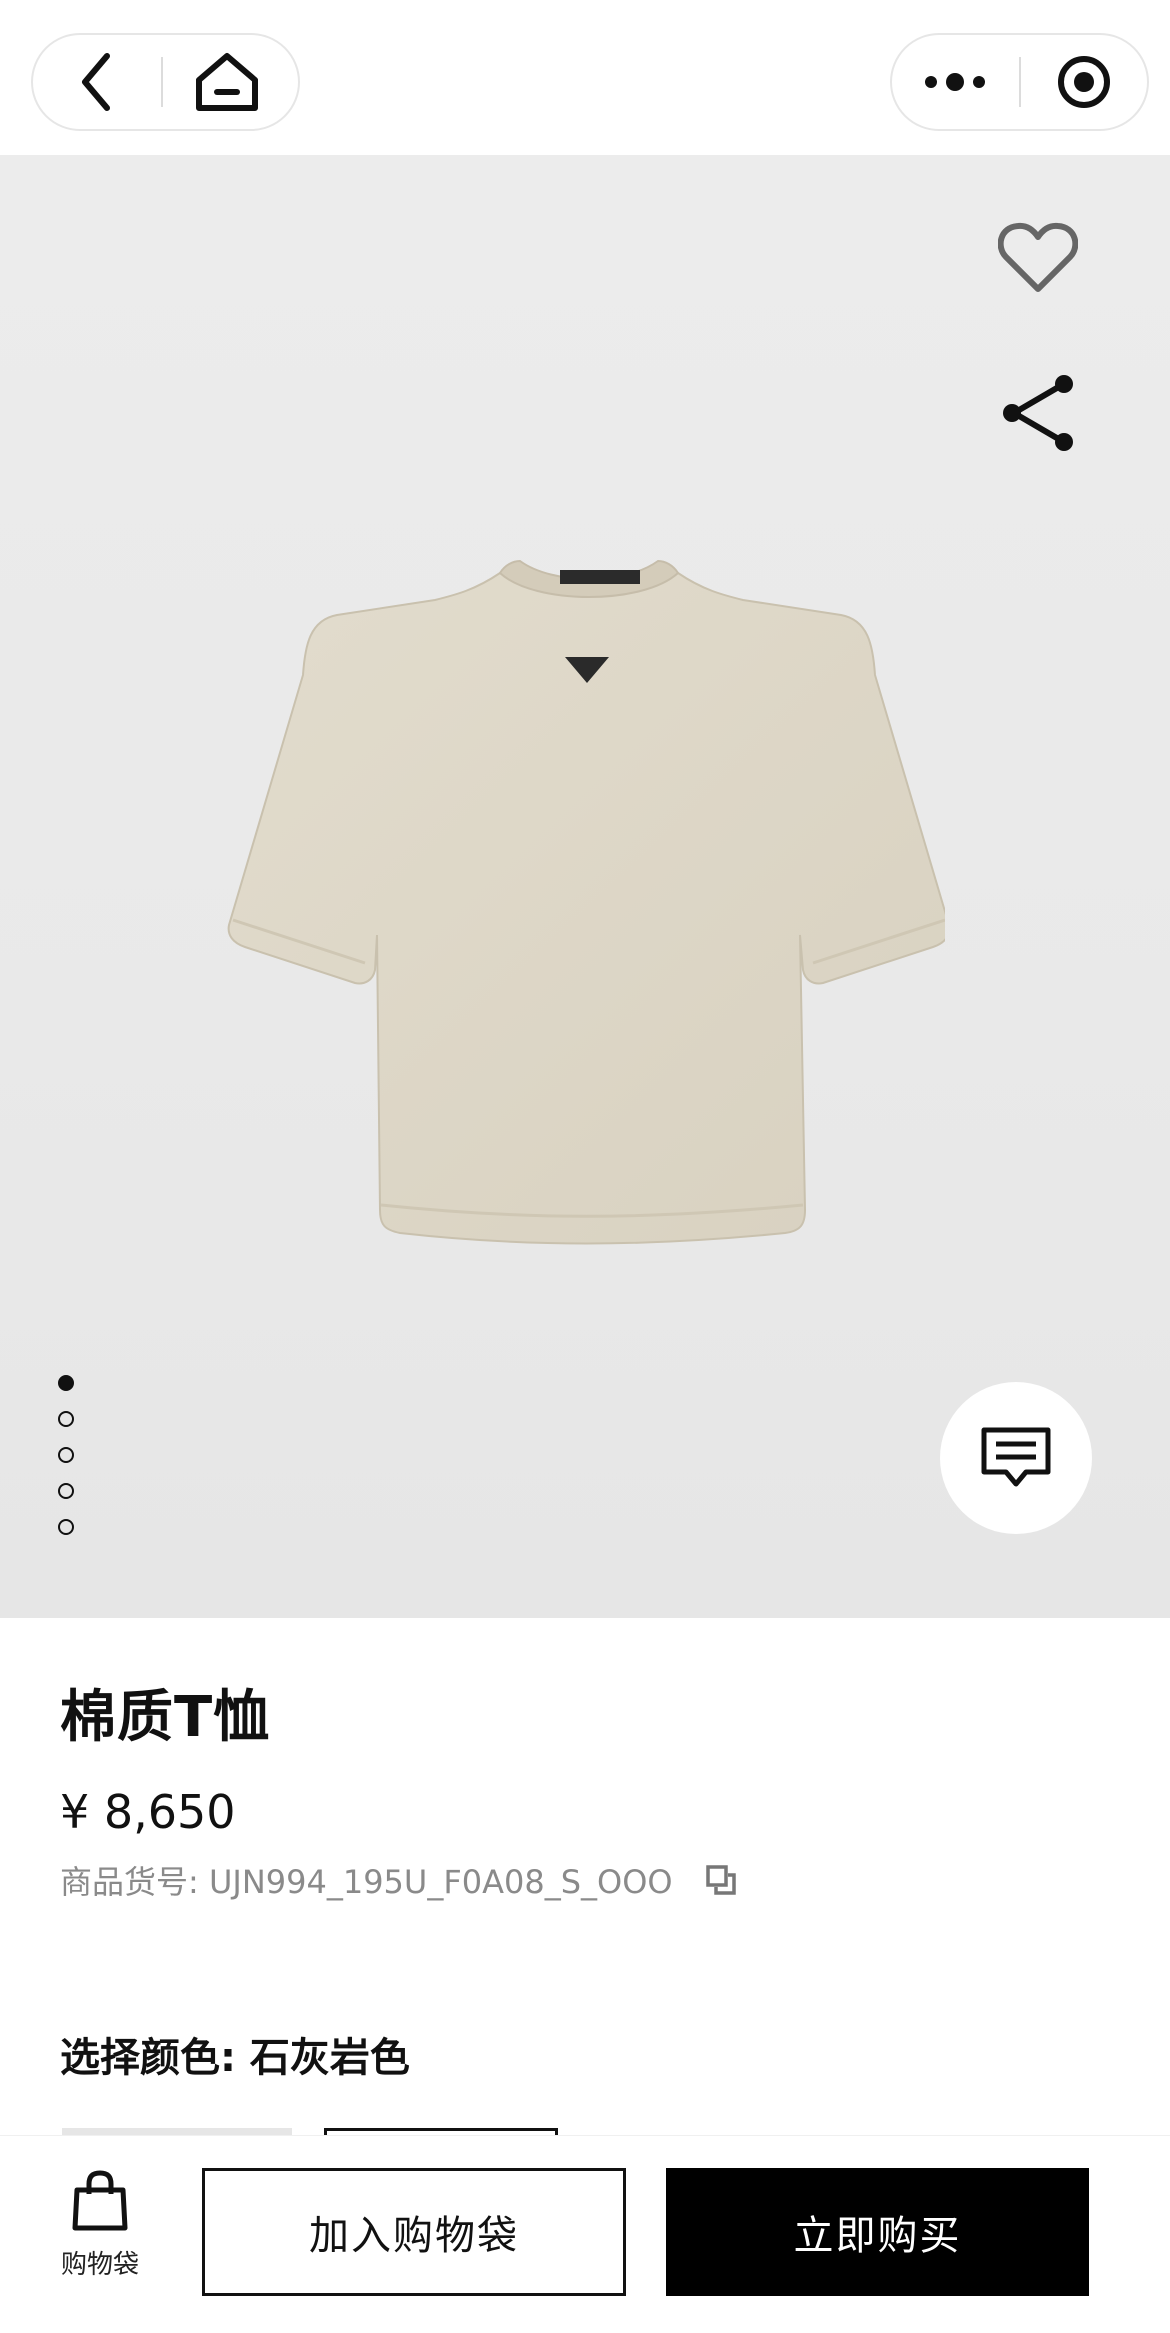 This screenshot has width=1170, height=2333. Describe the element at coordinates (1019, 82) in the screenshot. I see `nav-capsule-right` at that location.